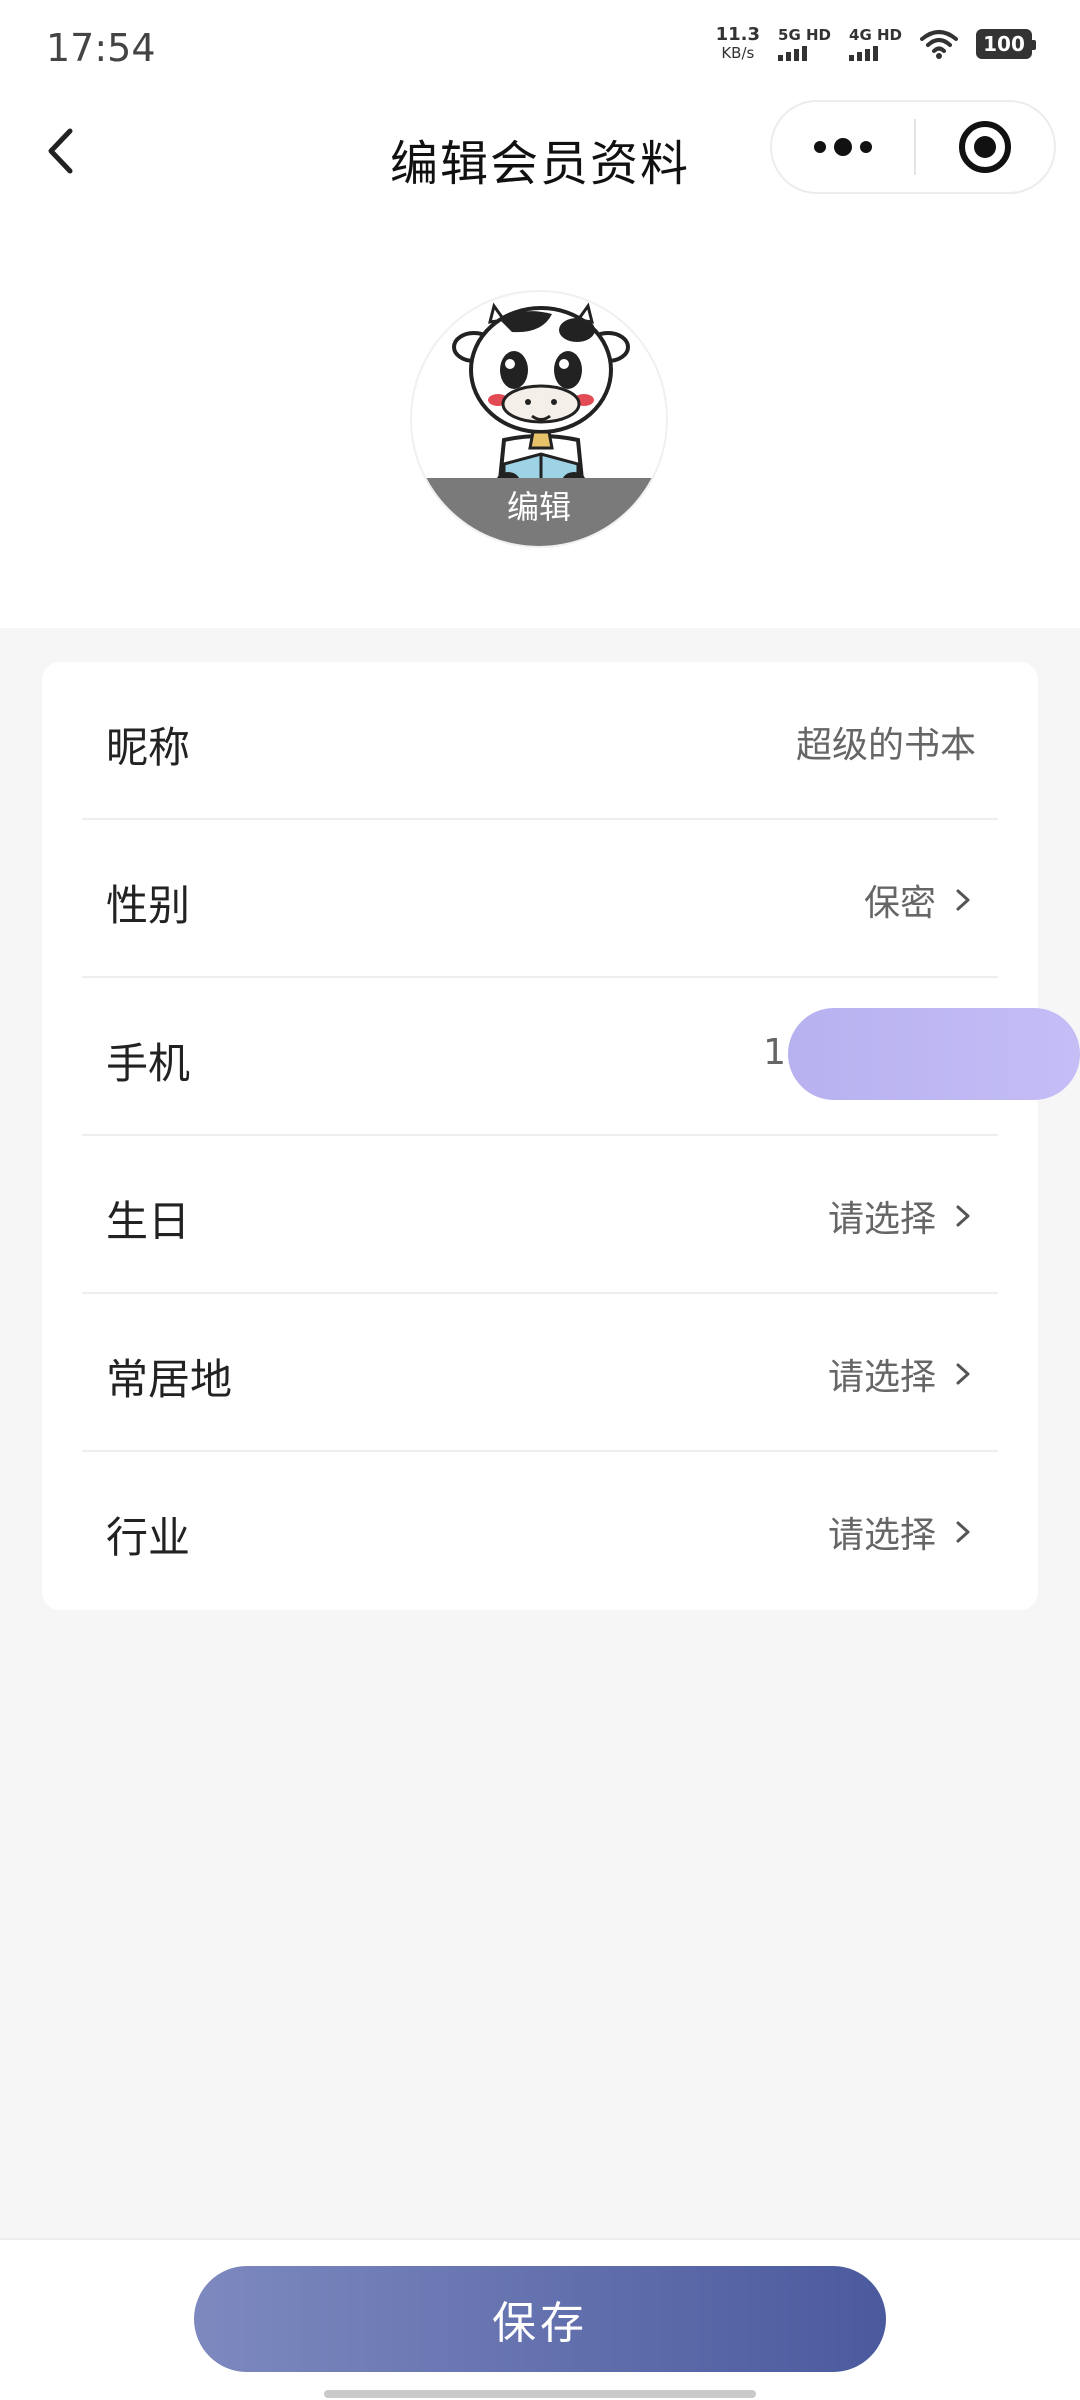  I want to click on row-label: 手机, so click(148, 1063).